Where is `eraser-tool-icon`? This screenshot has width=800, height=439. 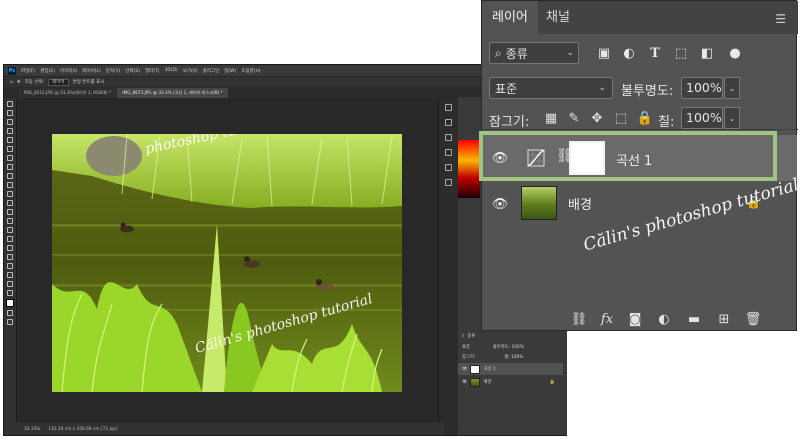 eraser-tool-icon is located at coordinates (10, 203).